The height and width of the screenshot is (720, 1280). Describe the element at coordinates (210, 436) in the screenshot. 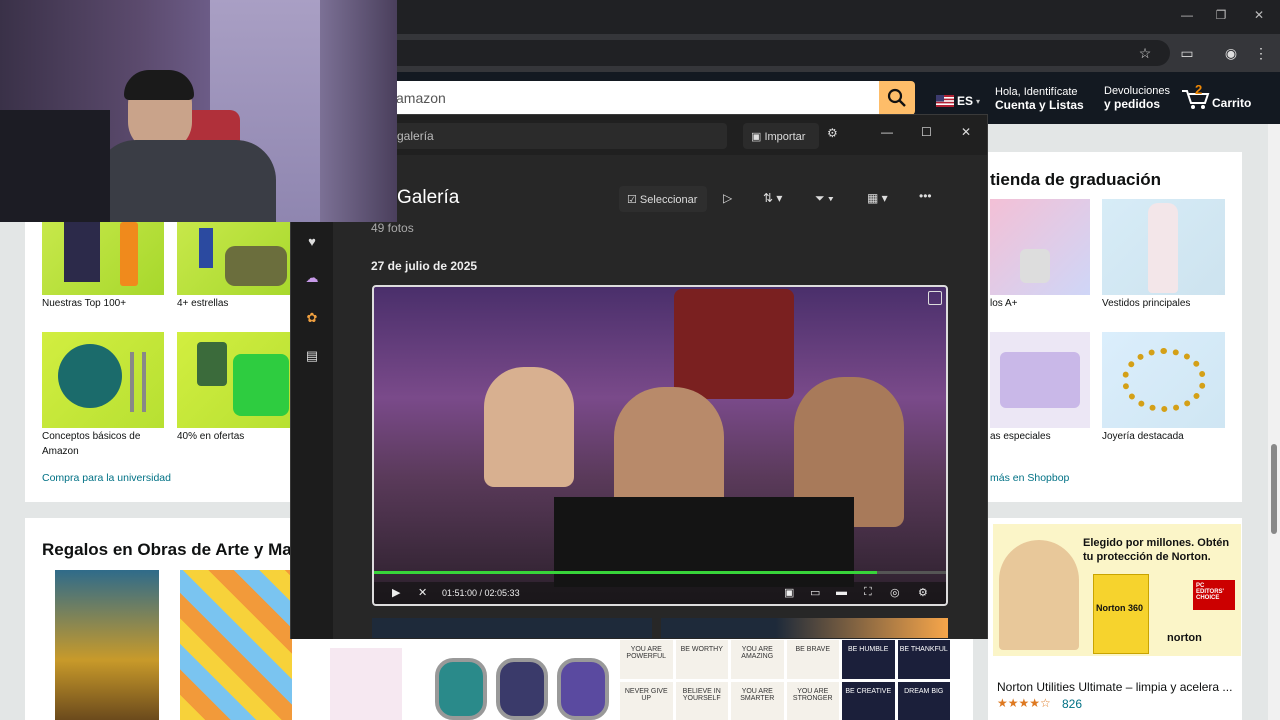

I see `tile-caption: 40% en ofertas` at that location.